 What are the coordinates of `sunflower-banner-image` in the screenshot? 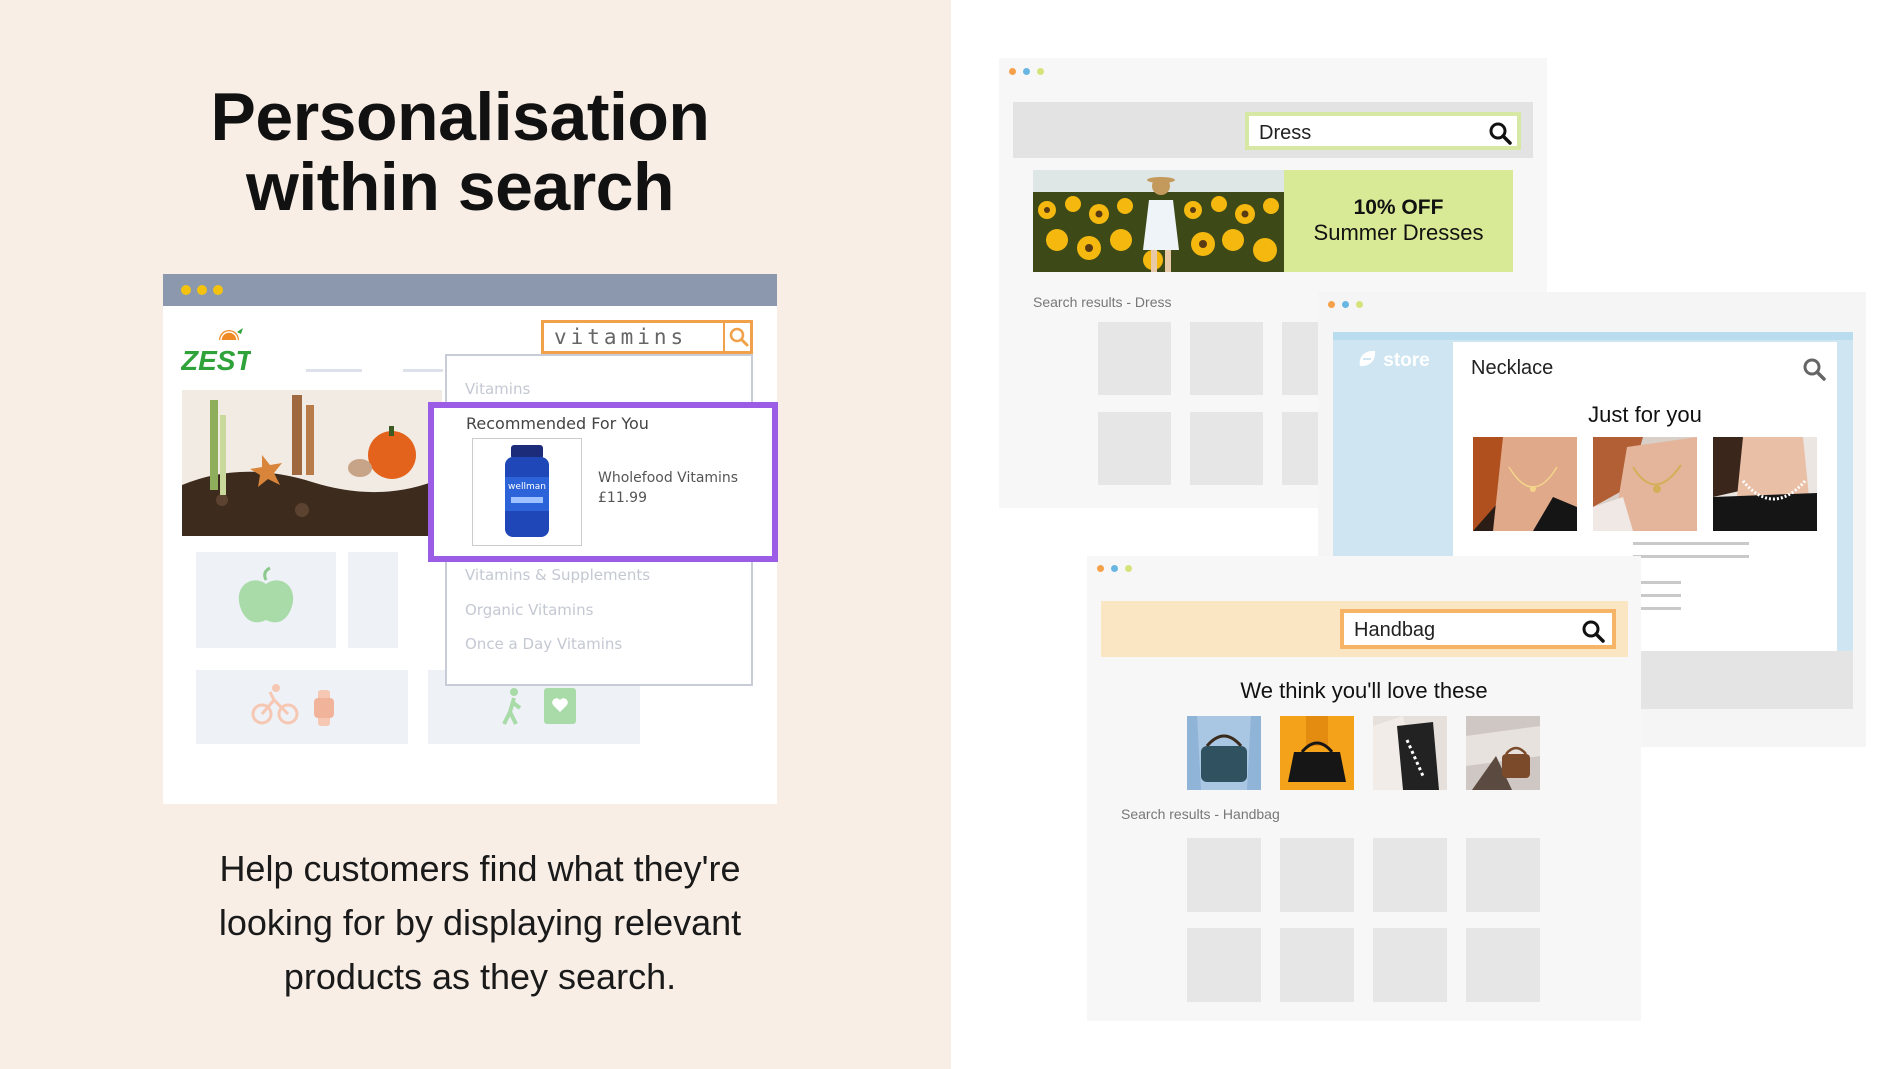 It's located at (1158, 221).